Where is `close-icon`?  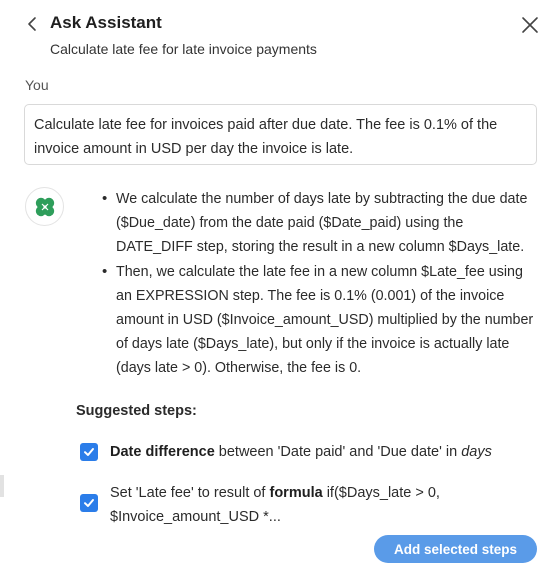 close-icon is located at coordinates (530, 25).